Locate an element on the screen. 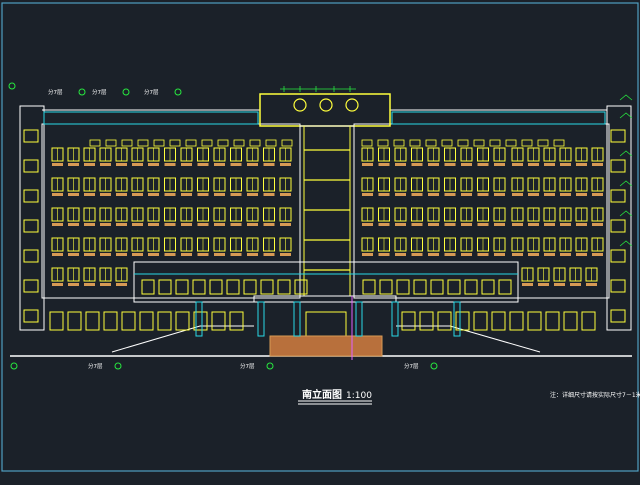 The height and width of the screenshot is (485, 640). entrance-steps is located at coordinates (326, 346).